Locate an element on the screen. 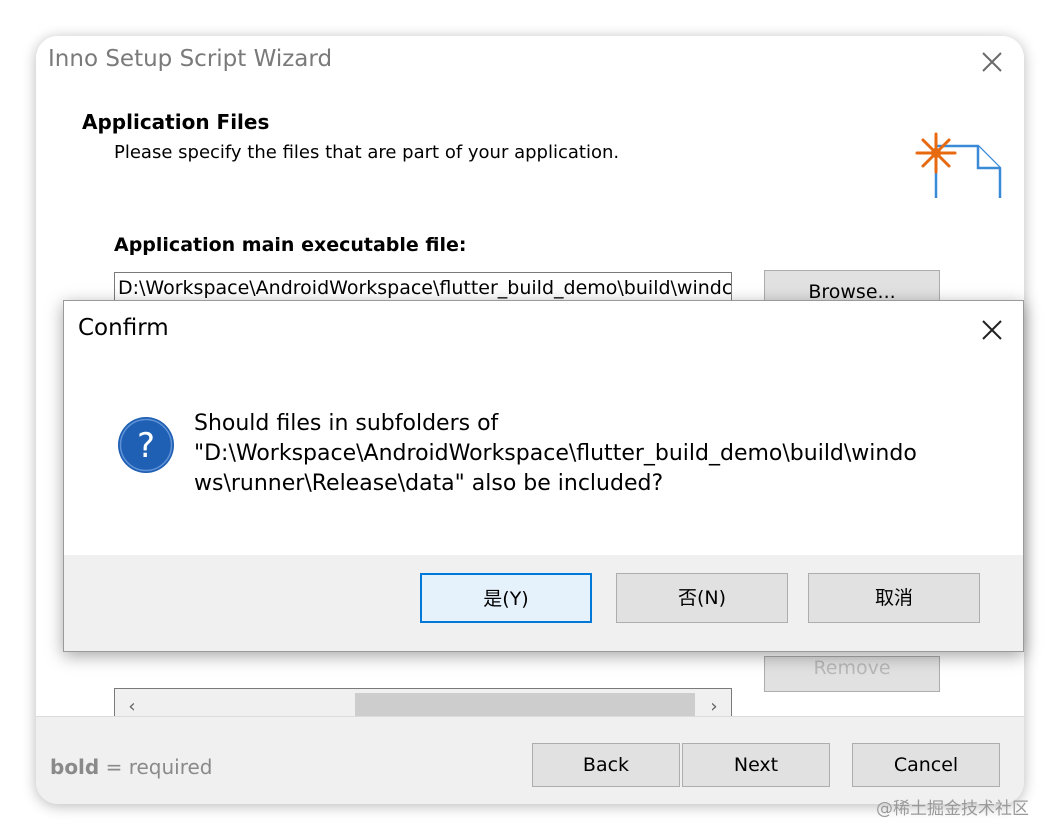  bold-word: bold is located at coordinates (75, 767).